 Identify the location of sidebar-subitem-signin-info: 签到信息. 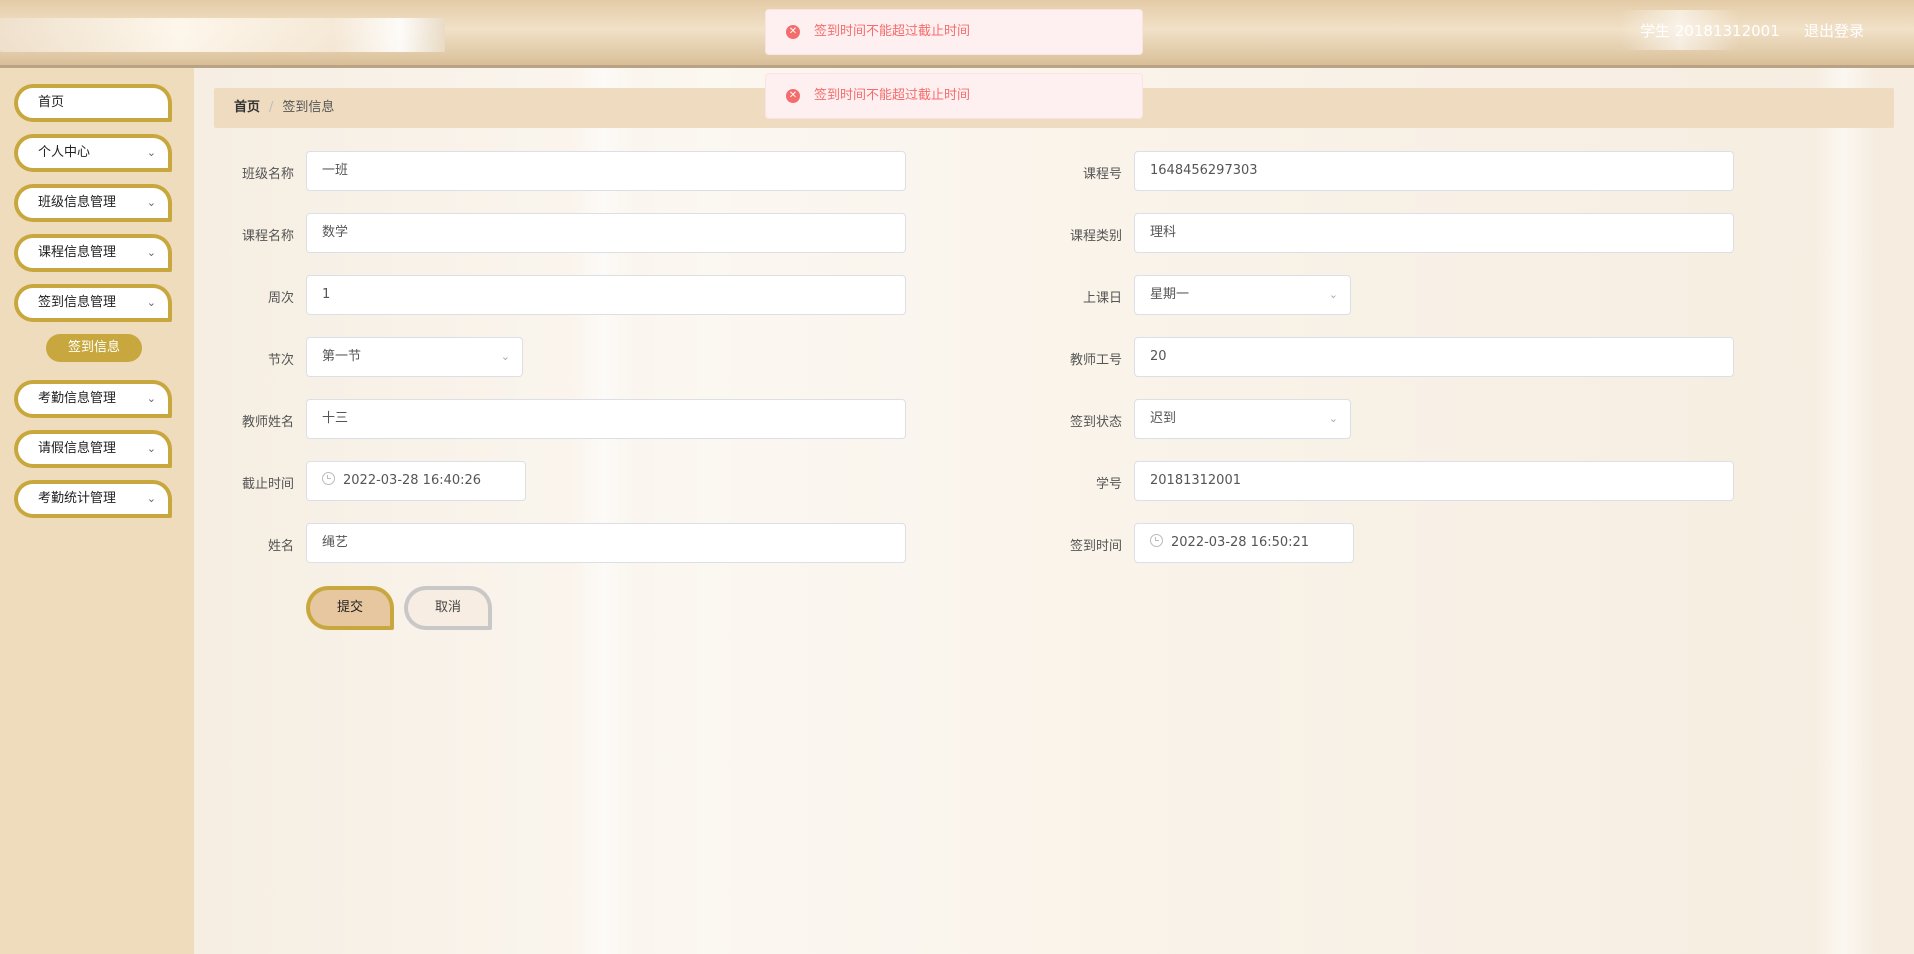
(94, 348).